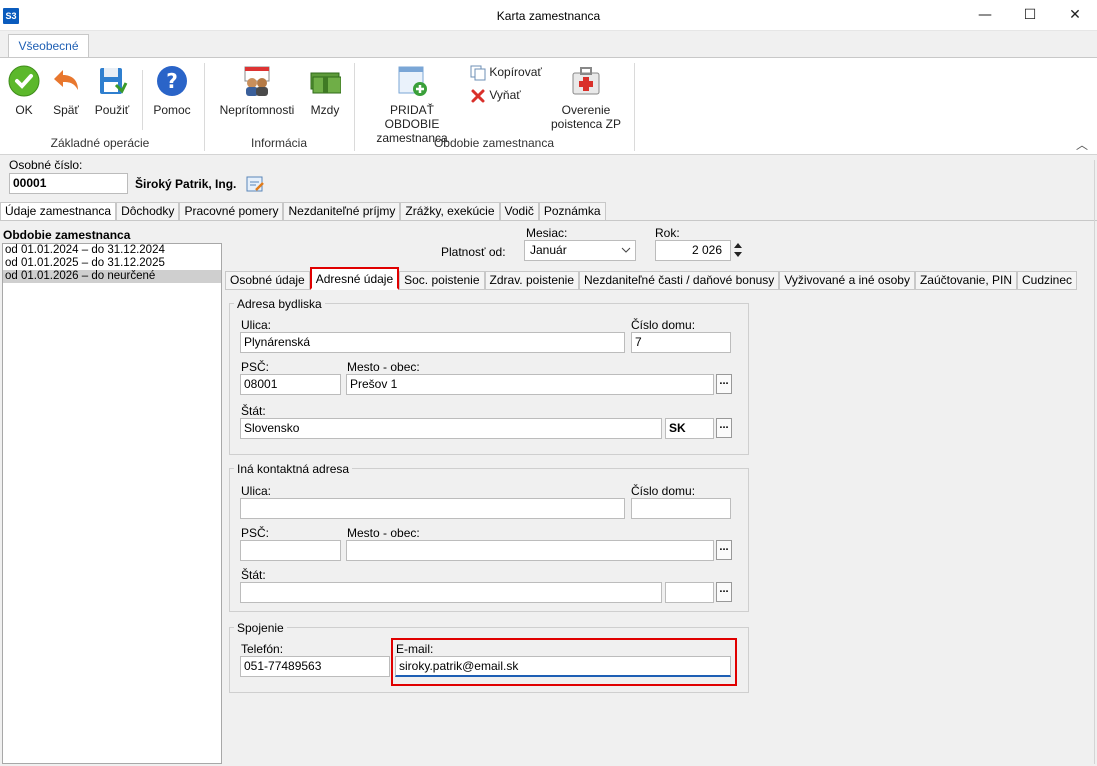  Describe the element at coordinates (572, 211) in the screenshot. I see `tab-poznamka: Poznámka` at that location.